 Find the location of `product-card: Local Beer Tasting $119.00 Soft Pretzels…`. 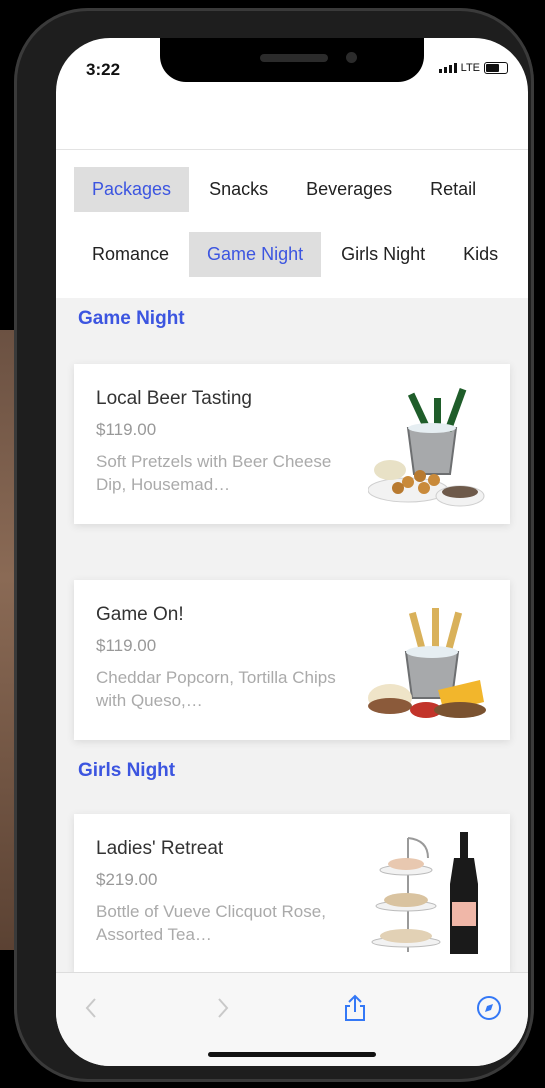

product-card: Local Beer Tasting $119.00 Soft Pretzels… is located at coordinates (292, 444).